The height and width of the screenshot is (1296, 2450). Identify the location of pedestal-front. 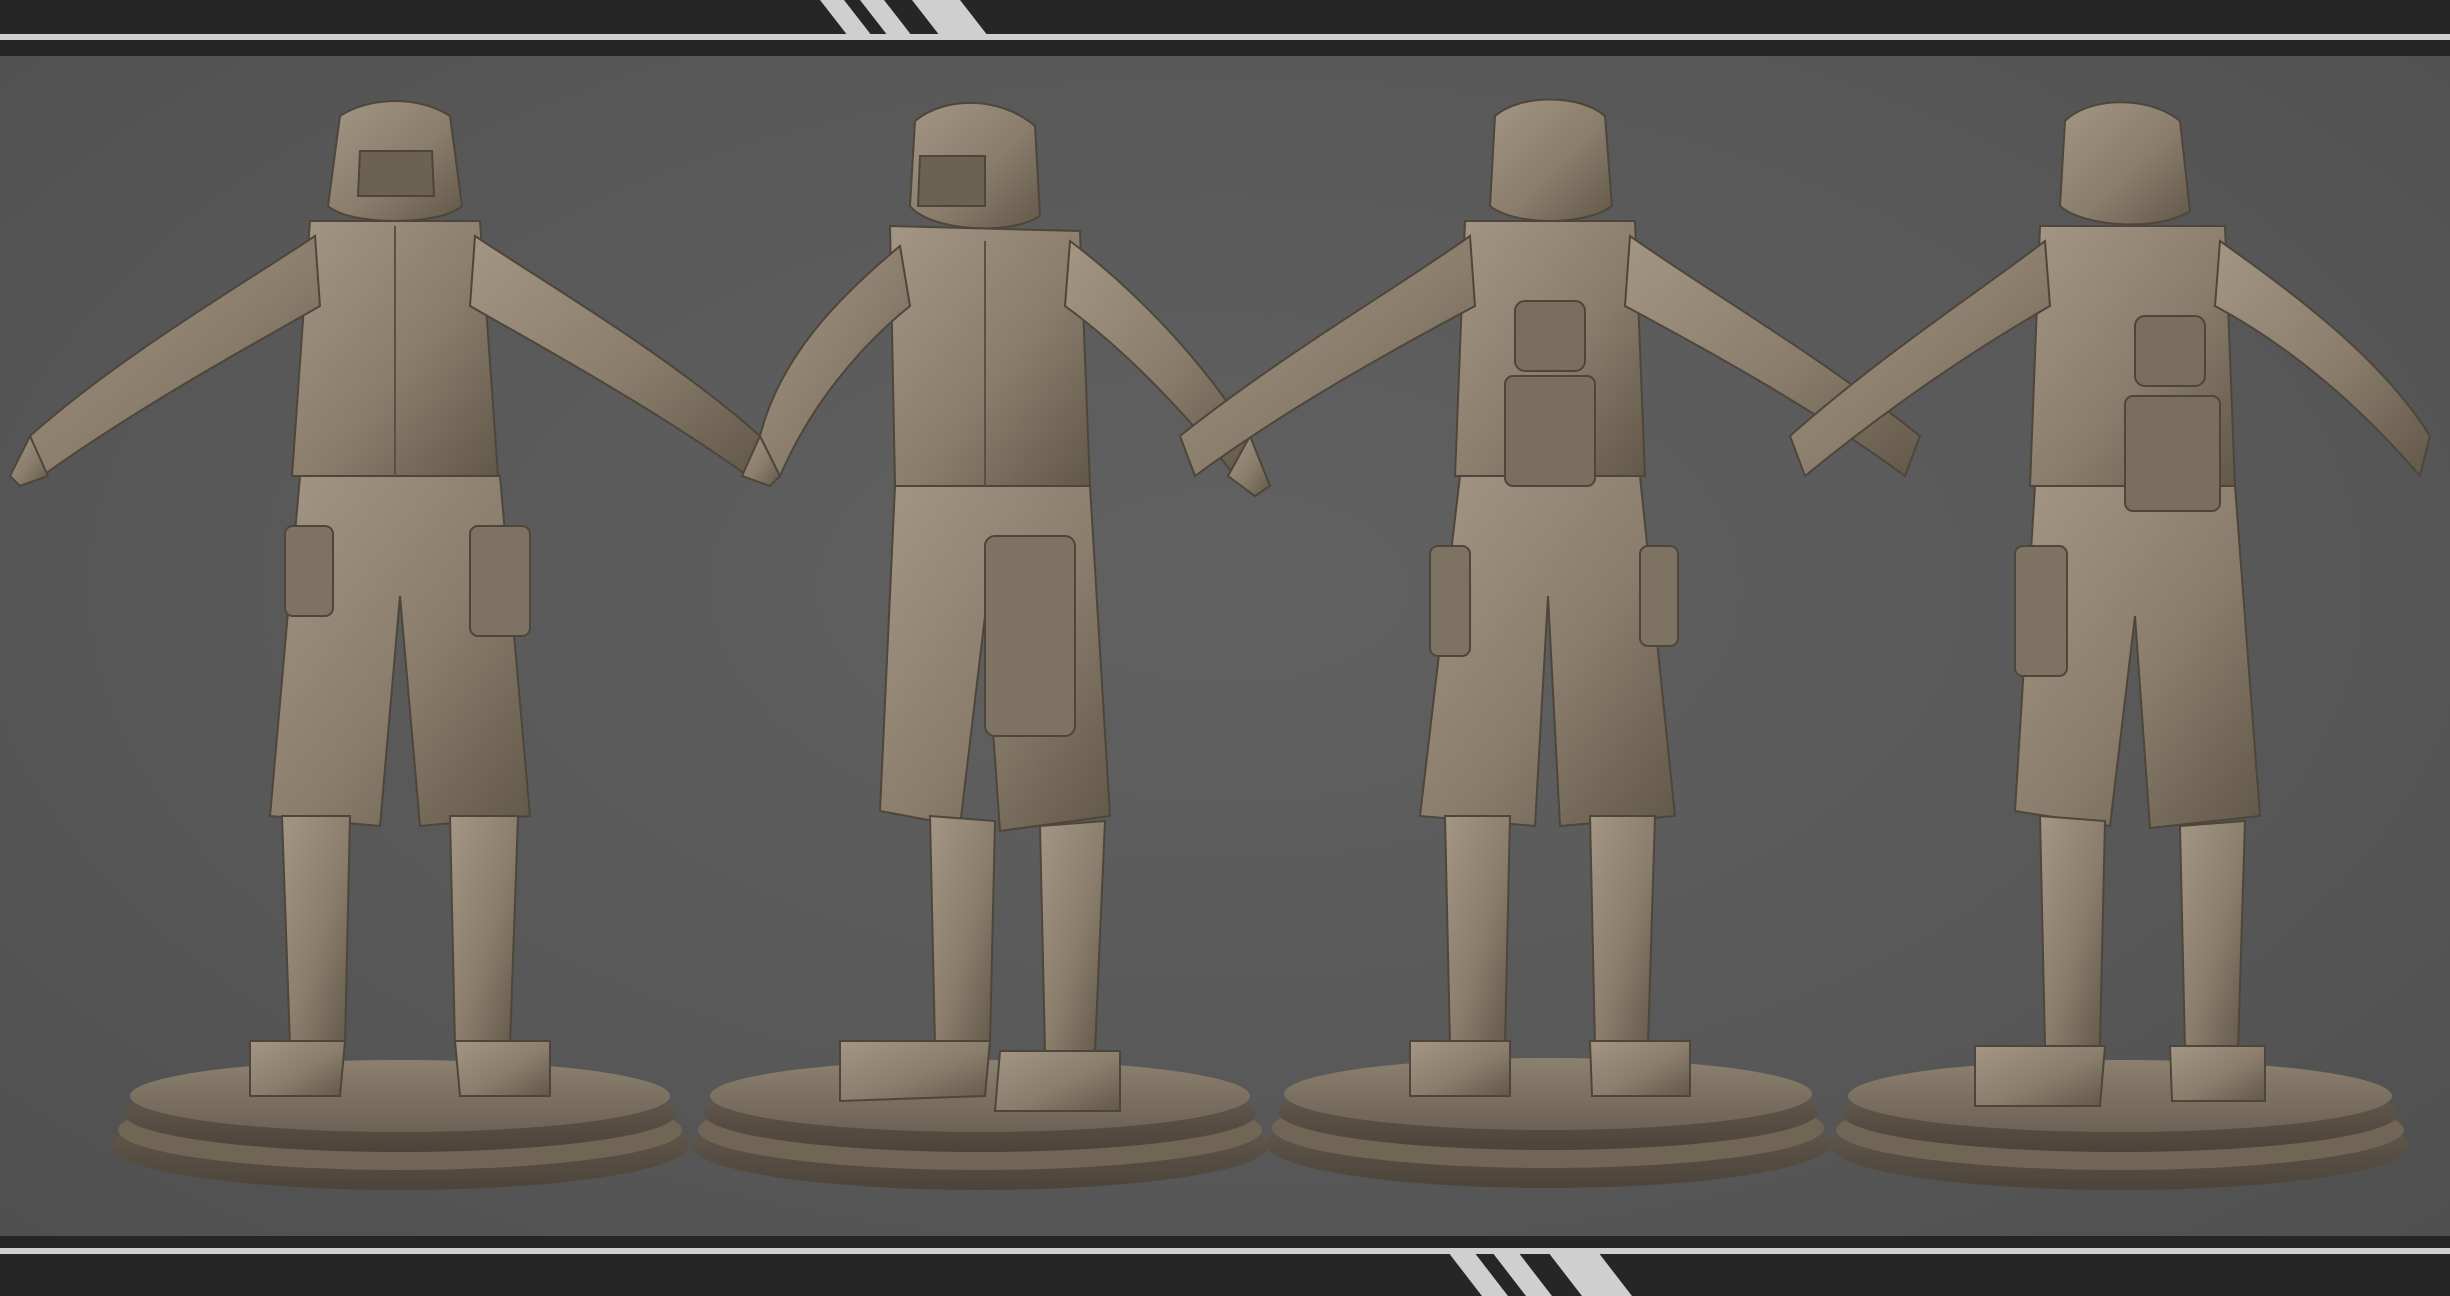
(400, 1125).